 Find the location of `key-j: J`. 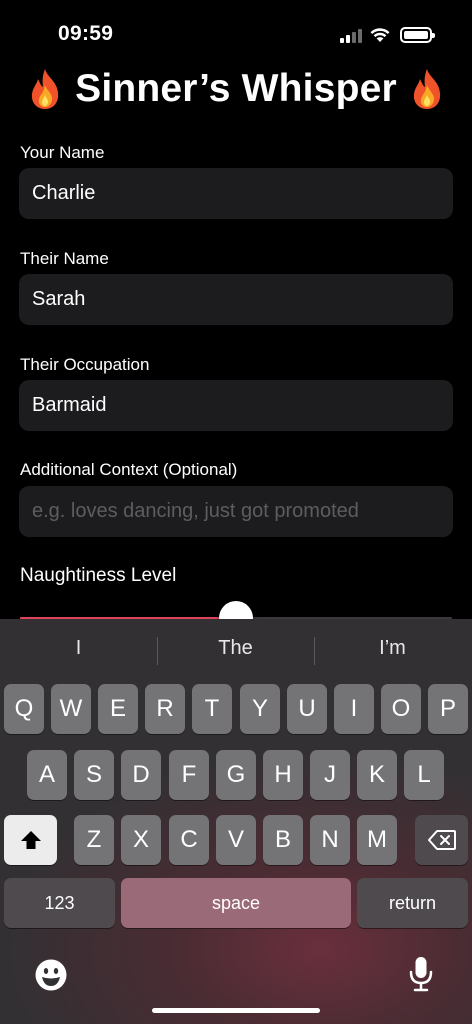

key-j: J is located at coordinates (330, 775).